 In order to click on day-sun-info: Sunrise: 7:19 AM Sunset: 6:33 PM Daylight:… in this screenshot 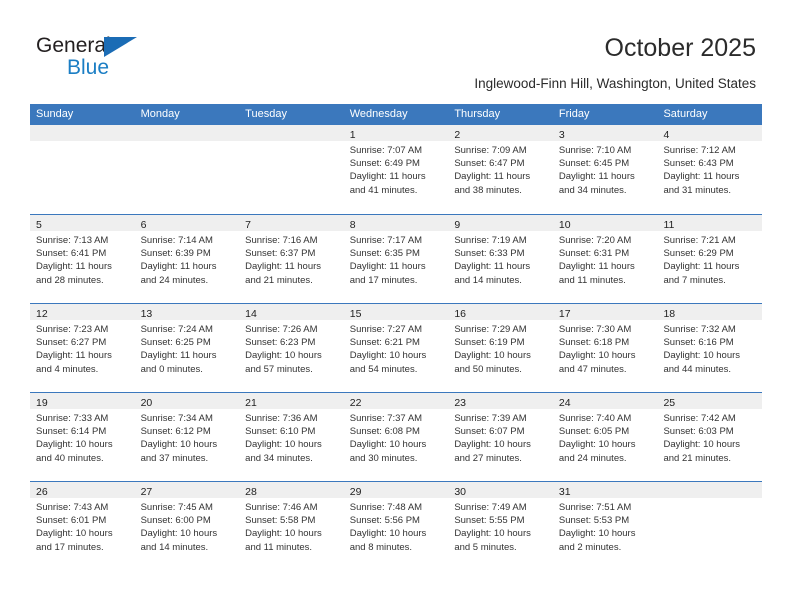, I will do `click(500, 259)`.